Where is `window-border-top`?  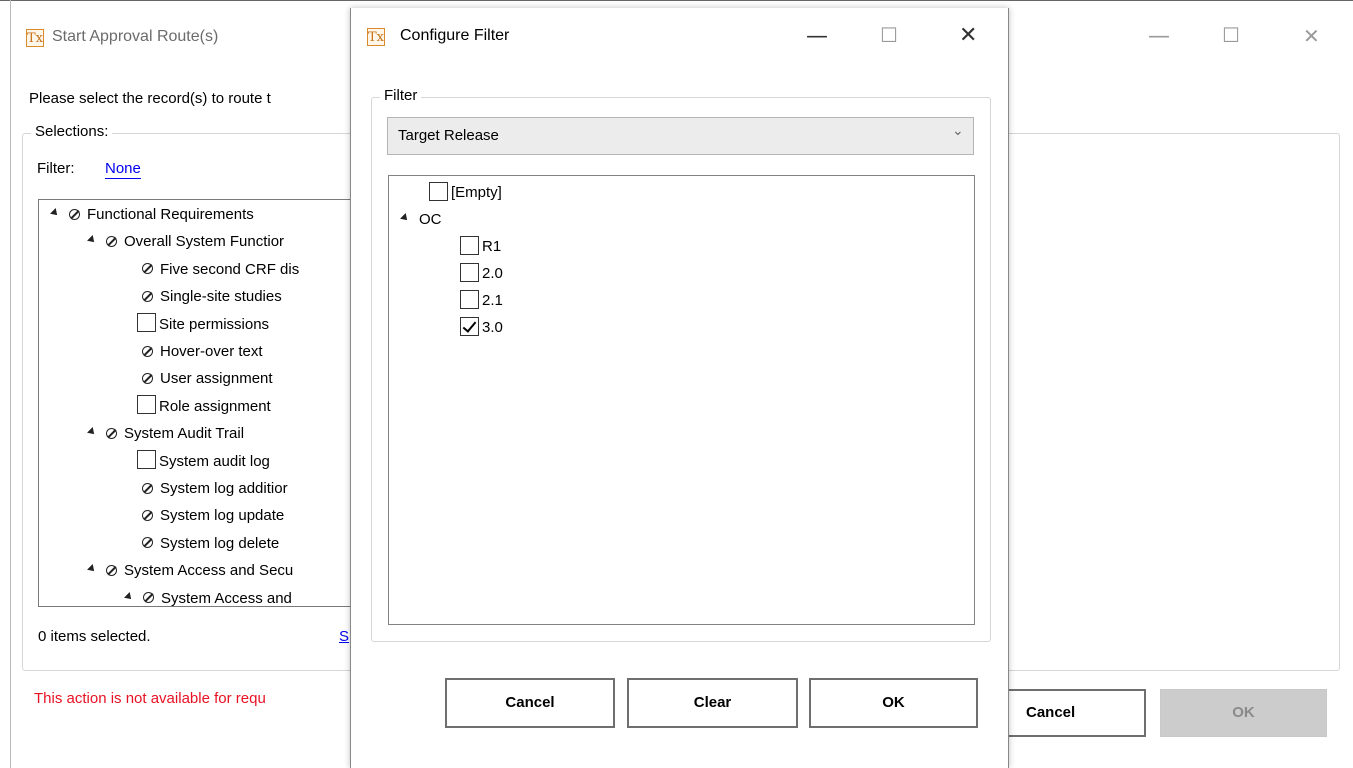 window-border-top is located at coordinates (676, 0).